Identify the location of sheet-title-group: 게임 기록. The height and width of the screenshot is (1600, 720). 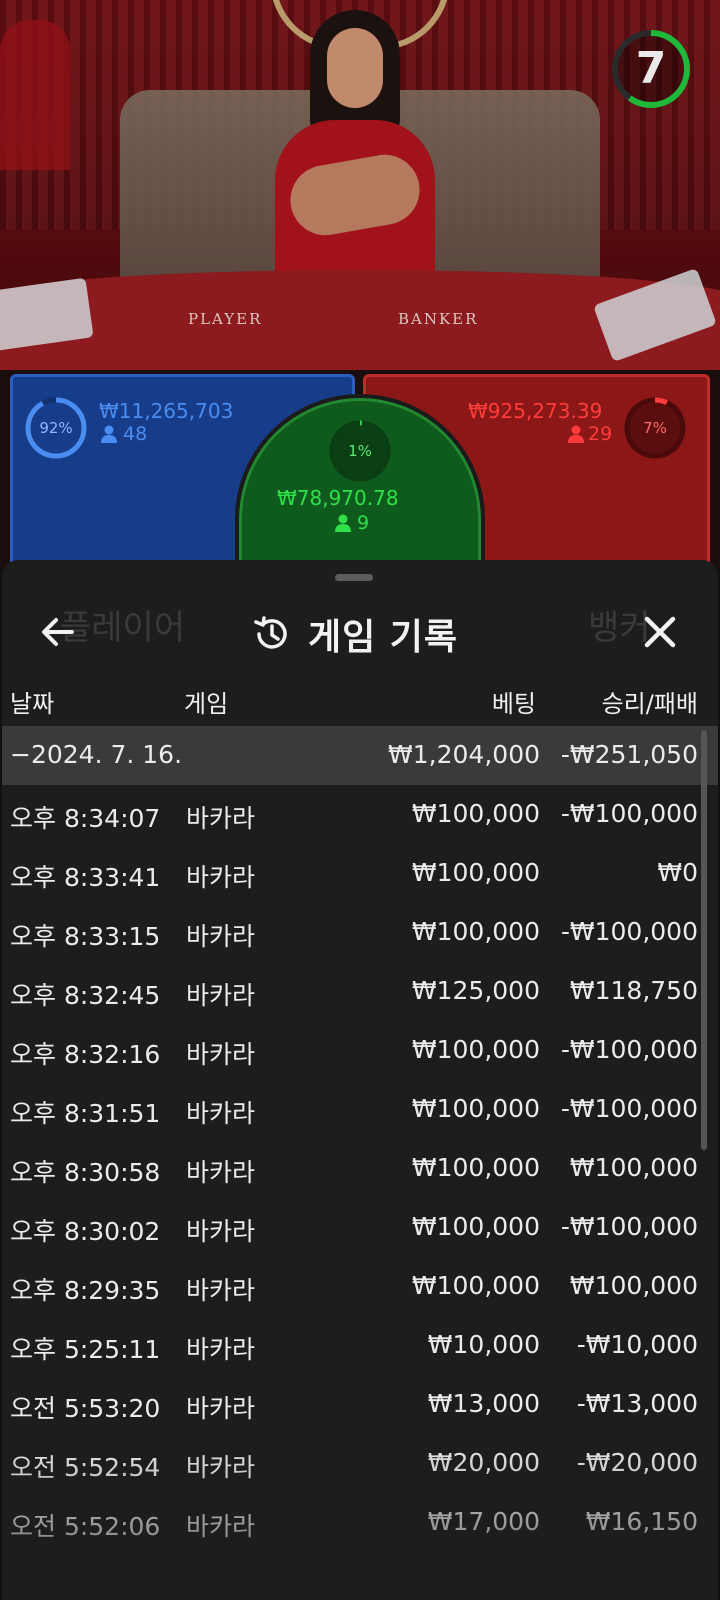
(355, 635).